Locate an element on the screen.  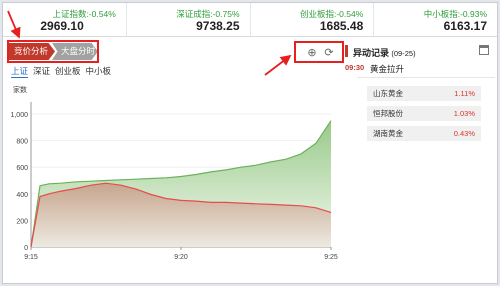
y-tick-label: 600 is located at coordinates (22, 168).